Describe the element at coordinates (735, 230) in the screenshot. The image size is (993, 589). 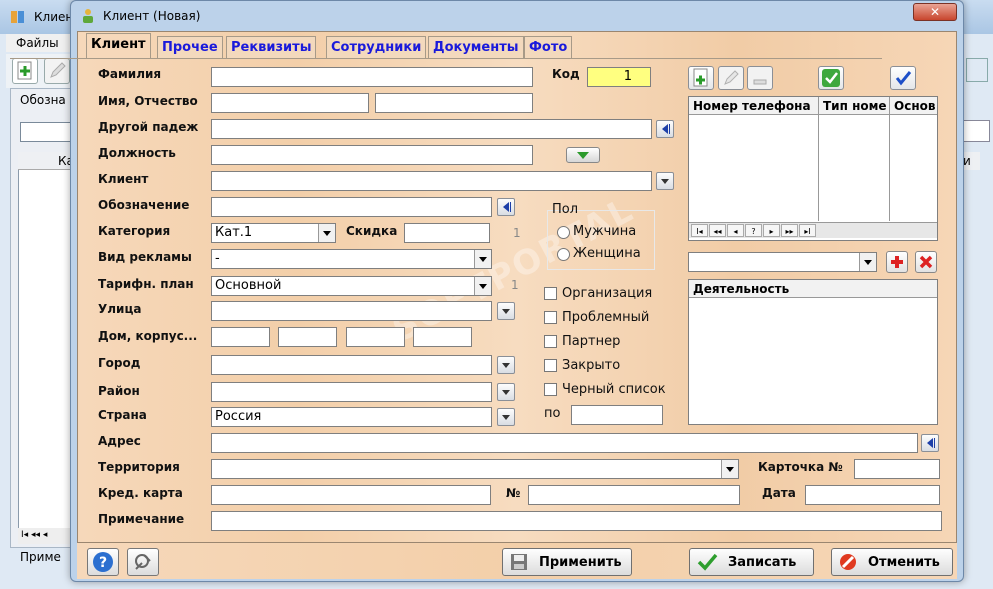
I see `nav-prev: ◂` at that location.